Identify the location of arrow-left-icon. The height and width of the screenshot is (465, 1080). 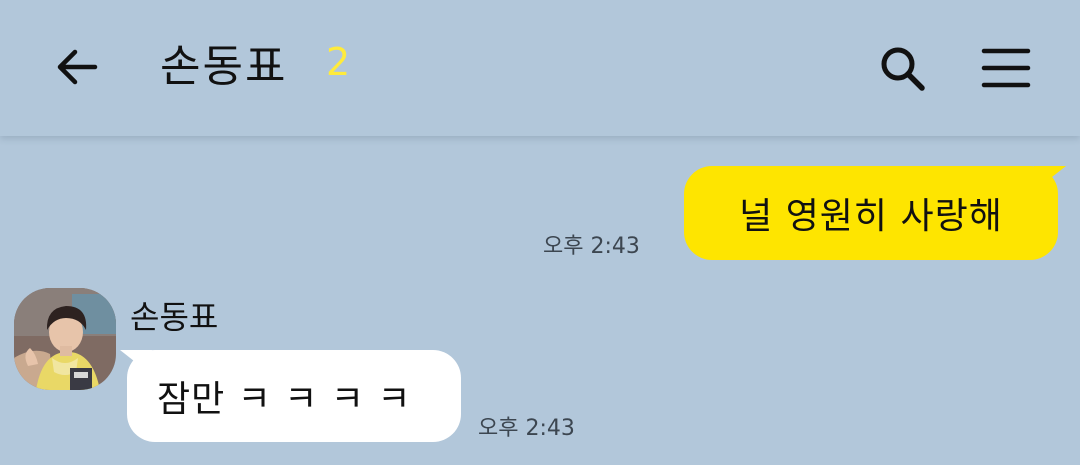
(77, 67).